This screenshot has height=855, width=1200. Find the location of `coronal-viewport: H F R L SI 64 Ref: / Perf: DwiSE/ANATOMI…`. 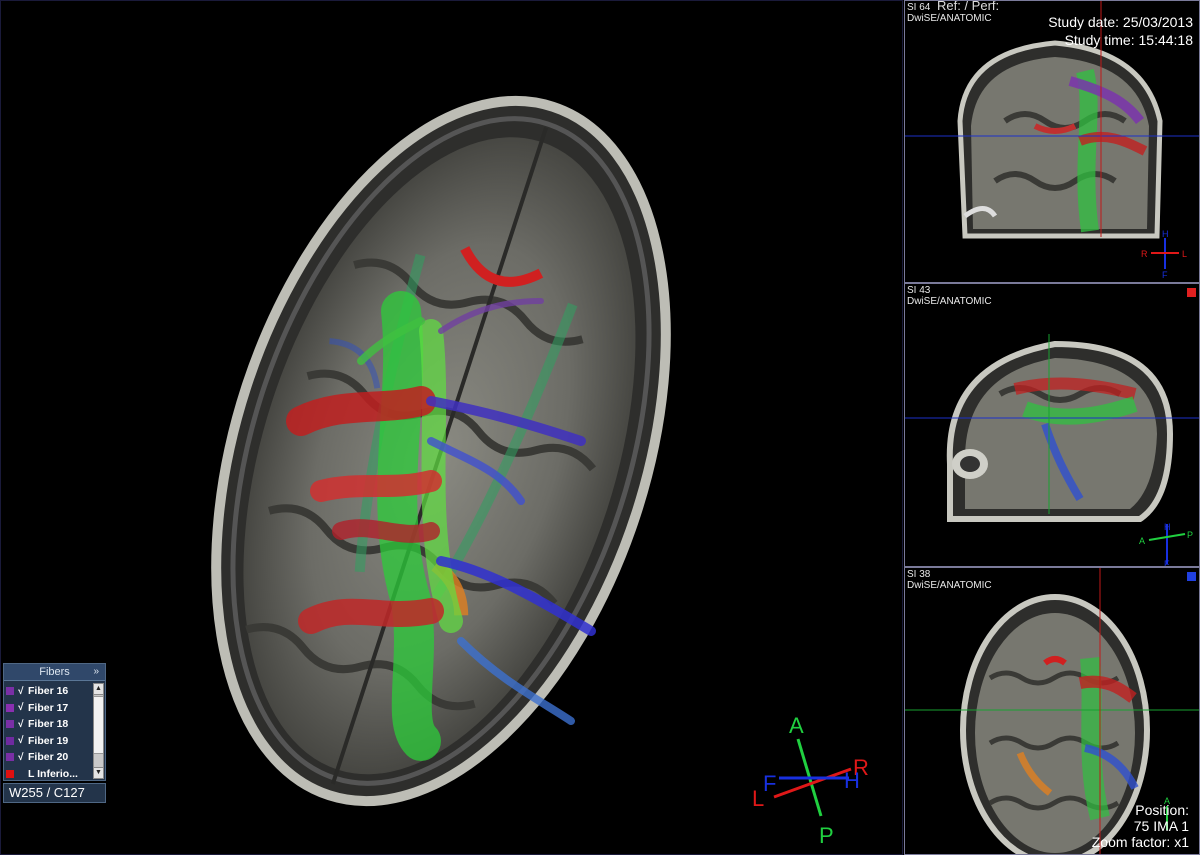

coronal-viewport: H F R L SI 64 Ref: / Perf: DwiSE/ANATOMI… is located at coordinates (1052, 141).